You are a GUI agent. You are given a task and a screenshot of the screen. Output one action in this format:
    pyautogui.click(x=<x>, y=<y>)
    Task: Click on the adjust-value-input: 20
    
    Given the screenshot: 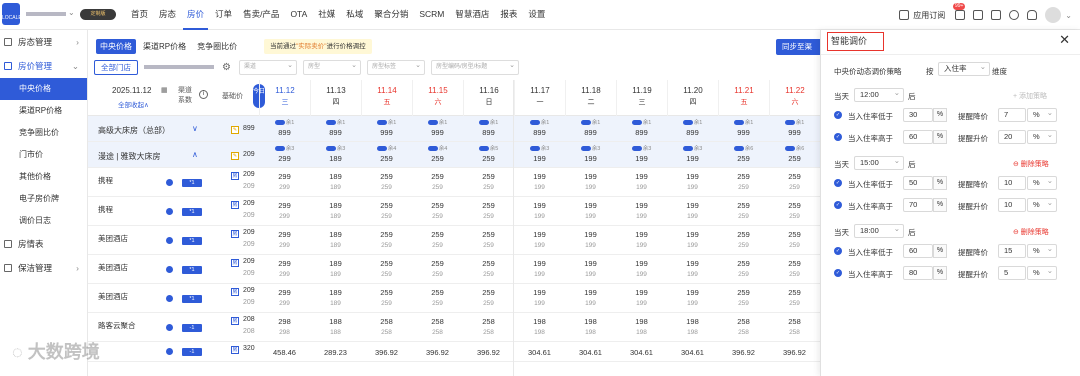 What is the action you would take?
    pyautogui.click(x=1012, y=137)
    